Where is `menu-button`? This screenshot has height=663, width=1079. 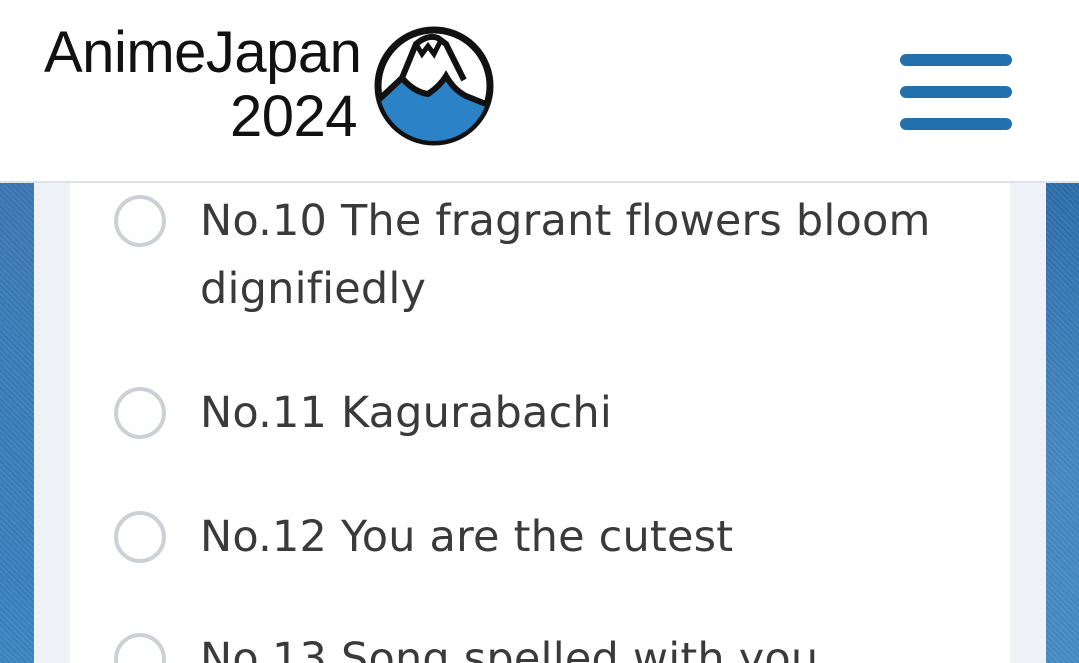
menu-button is located at coordinates (956, 92).